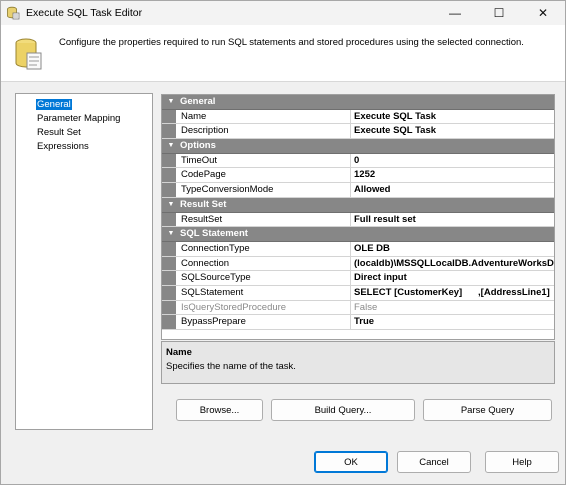  Describe the element at coordinates (366, 307) in the screenshot. I see `property-value: False` at that location.